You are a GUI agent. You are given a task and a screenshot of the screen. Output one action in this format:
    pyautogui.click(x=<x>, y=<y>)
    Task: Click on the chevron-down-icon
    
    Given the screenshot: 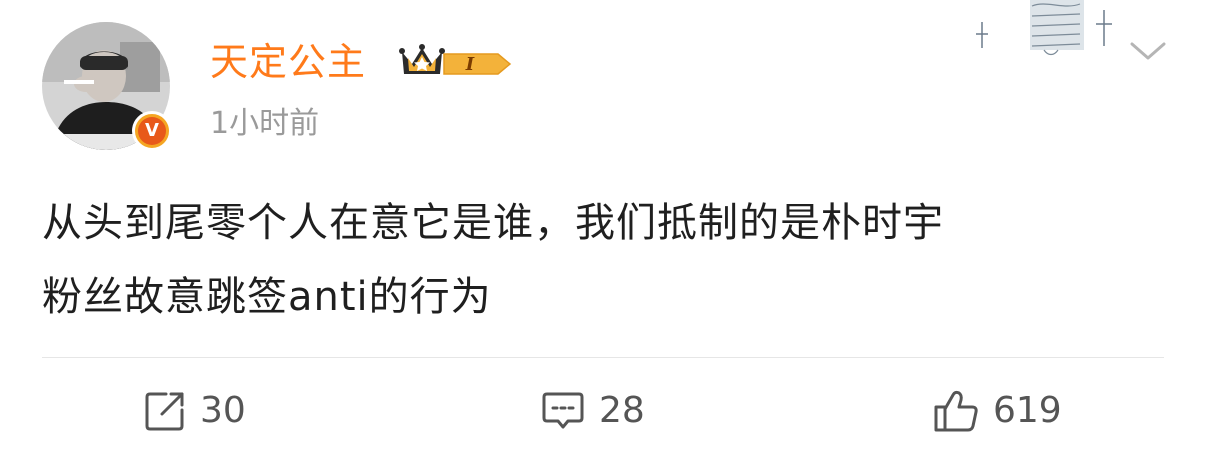 What is the action you would take?
    pyautogui.click(x=1148, y=51)
    